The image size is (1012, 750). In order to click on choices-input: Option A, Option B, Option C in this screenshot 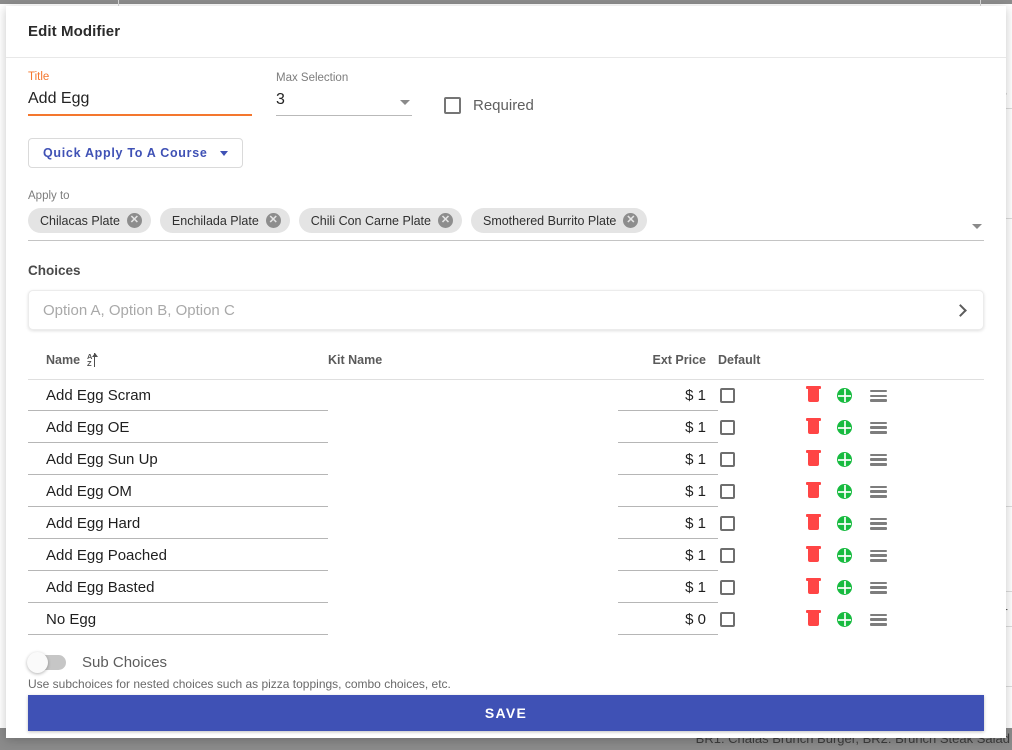, I will do `click(499, 310)`.